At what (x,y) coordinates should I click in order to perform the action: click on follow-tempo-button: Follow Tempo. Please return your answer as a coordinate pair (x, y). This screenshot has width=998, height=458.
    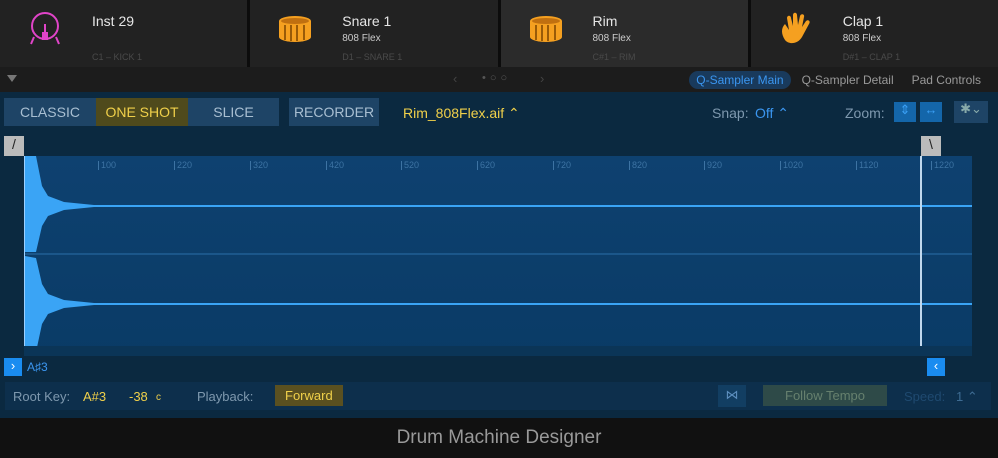
    Looking at the image, I should click on (825, 395).